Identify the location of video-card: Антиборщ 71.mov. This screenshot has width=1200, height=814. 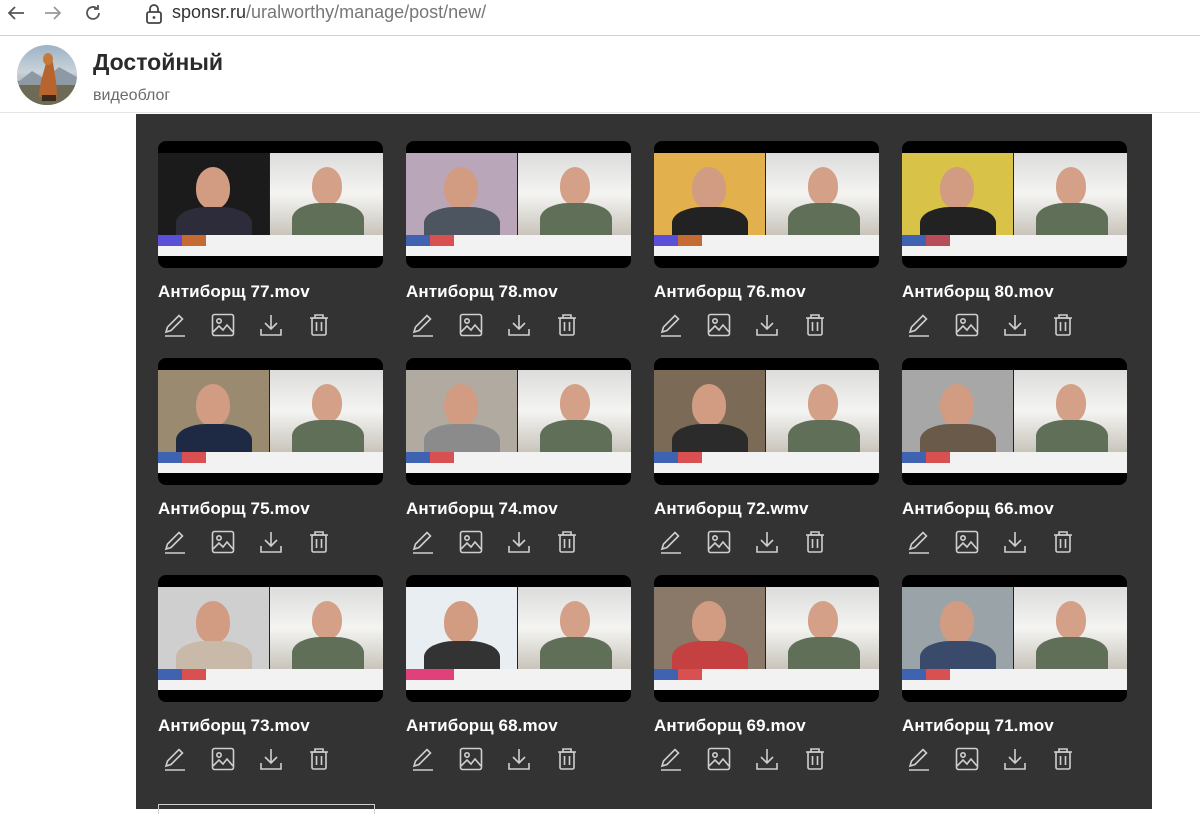
(1015, 674).